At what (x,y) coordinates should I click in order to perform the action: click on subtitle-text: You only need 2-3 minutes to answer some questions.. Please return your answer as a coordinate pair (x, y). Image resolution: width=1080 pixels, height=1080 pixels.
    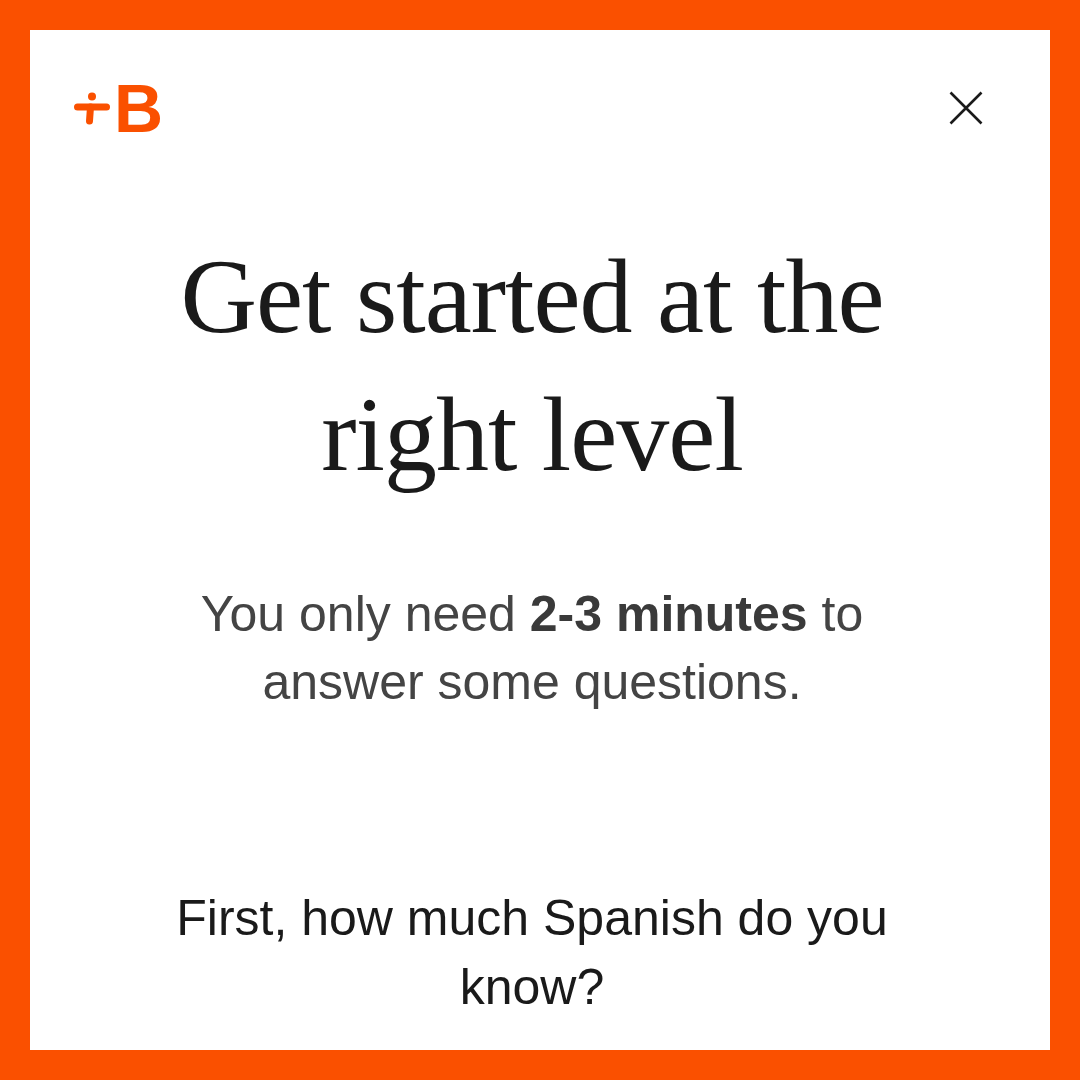
    Looking at the image, I should click on (532, 648).